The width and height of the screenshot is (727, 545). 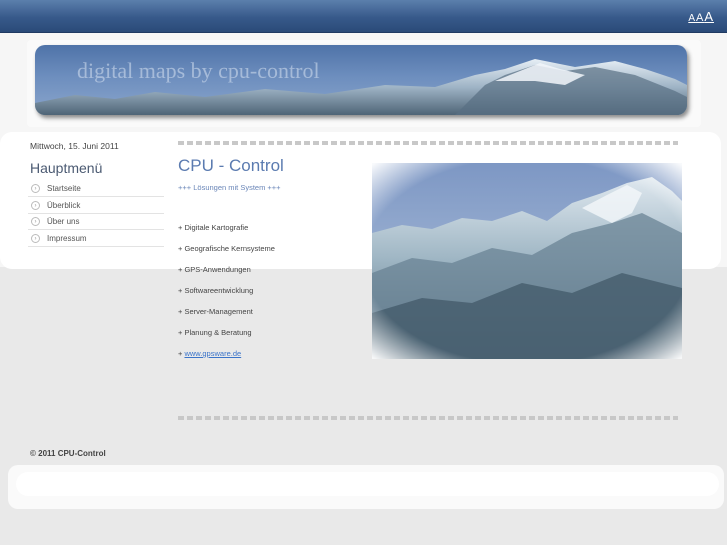 What do you see at coordinates (428, 143) in the screenshot?
I see `top-dashed-divider` at bounding box center [428, 143].